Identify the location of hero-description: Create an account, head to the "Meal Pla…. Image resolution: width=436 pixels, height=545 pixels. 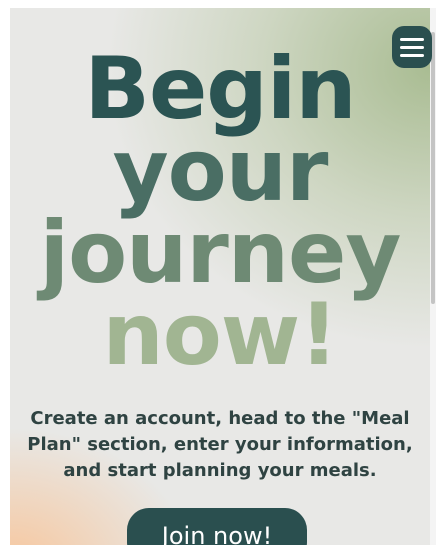
(220, 444).